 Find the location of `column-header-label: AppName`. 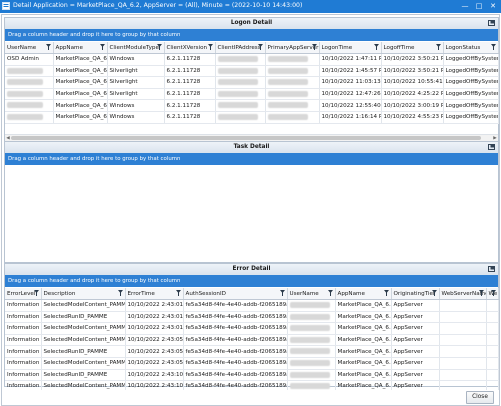

column-header-label: AppName is located at coordinates (351, 293).